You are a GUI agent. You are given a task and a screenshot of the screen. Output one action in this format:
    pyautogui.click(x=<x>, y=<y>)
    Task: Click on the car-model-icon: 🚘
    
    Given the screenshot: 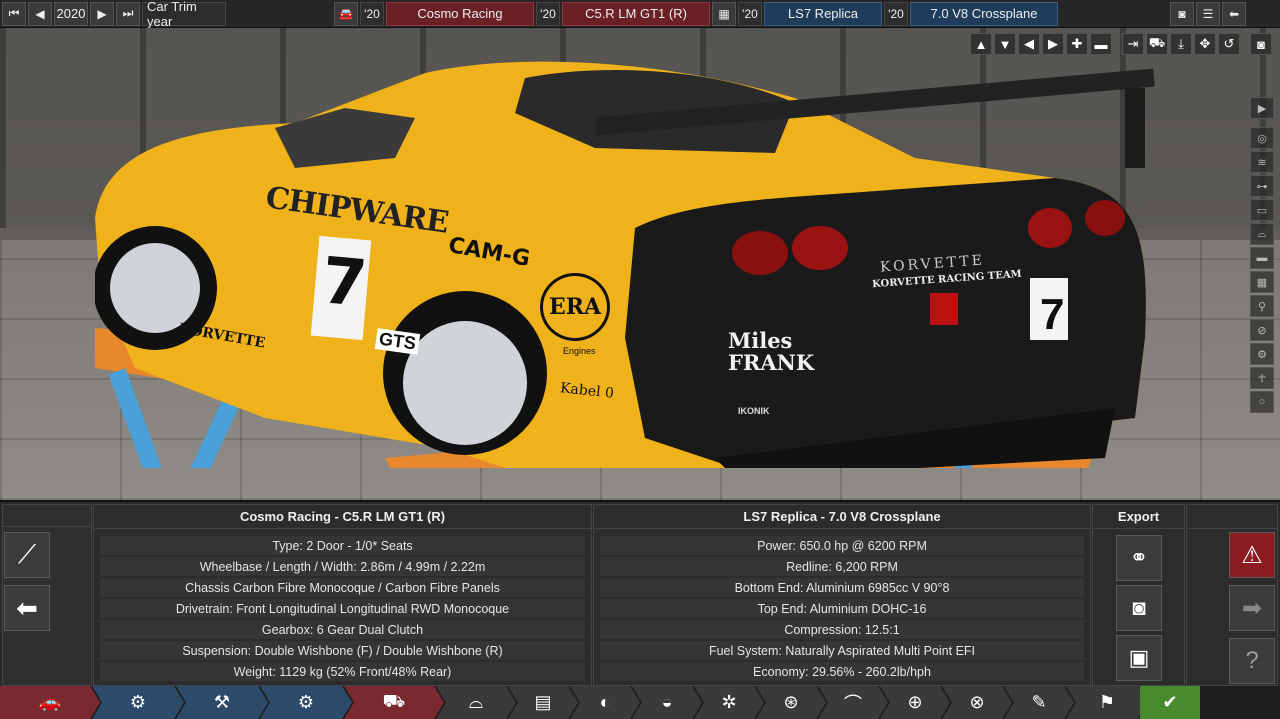 What is the action you would take?
    pyautogui.click(x=346, y=13)
    